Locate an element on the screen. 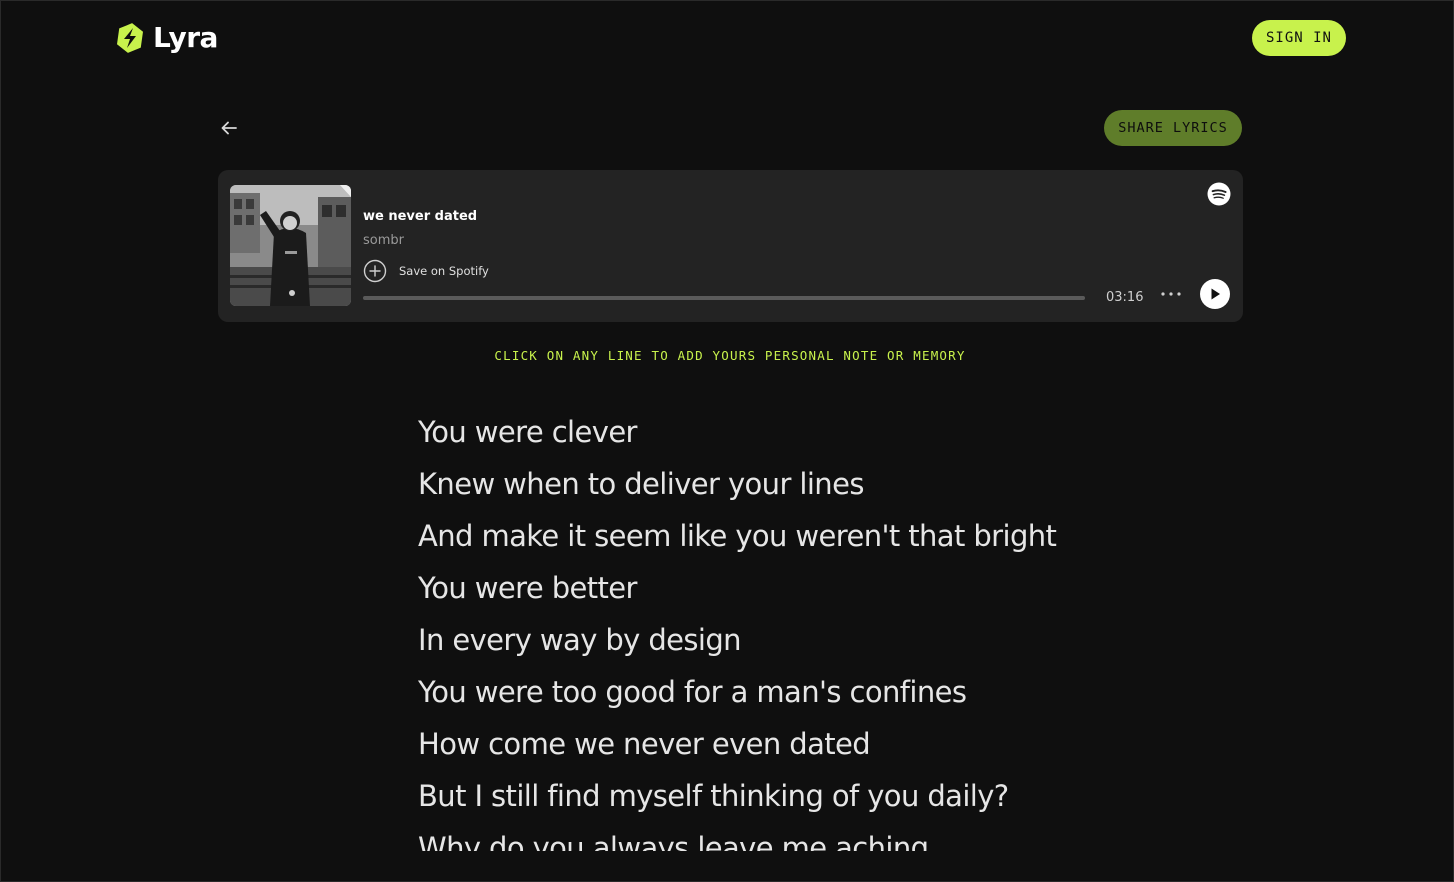  spotify-icon is located at coordinates (1219, 194).